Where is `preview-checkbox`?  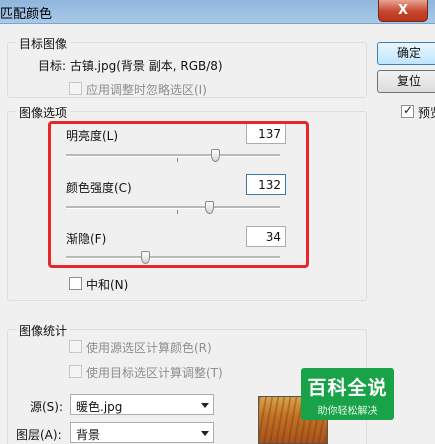 preview-checkbox is located at coordinates (407, 110).